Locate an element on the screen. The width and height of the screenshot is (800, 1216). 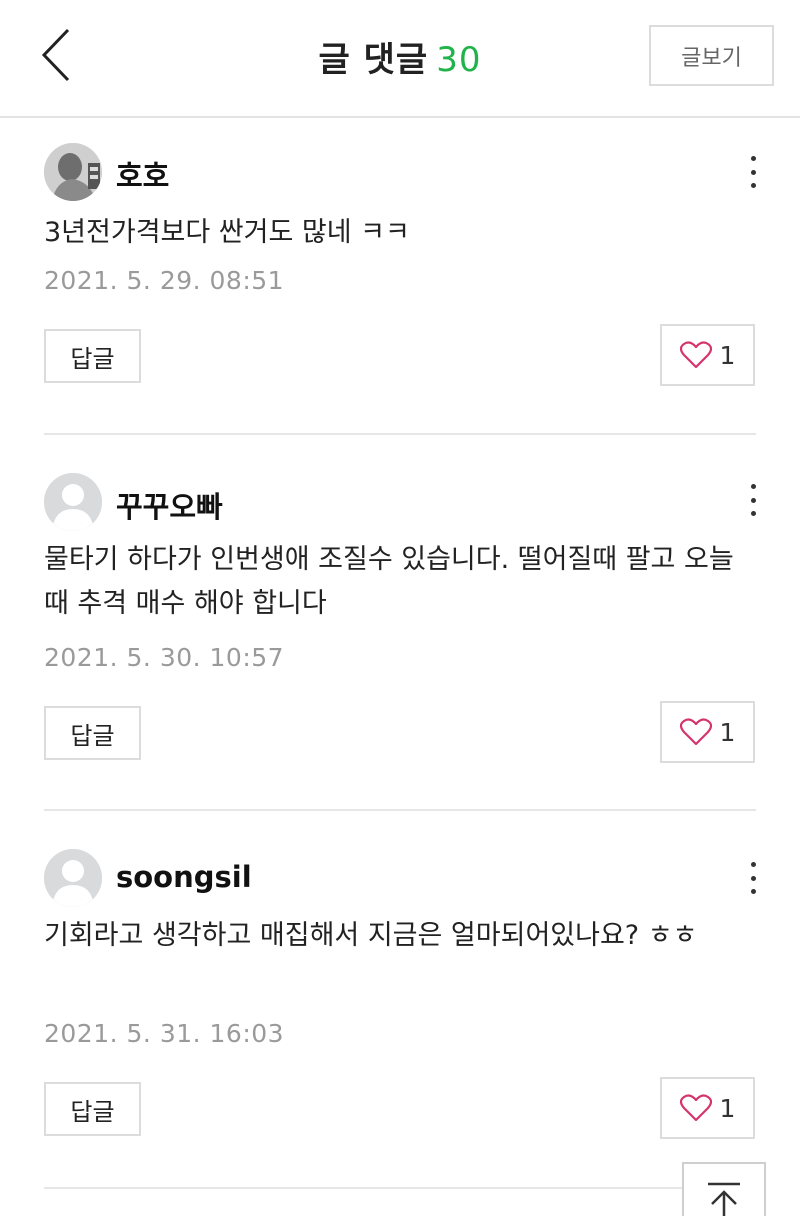
comment-body: 3년전가격보다 싼거도 많네 ㅋㅋ is located at coordinates (227, 232).